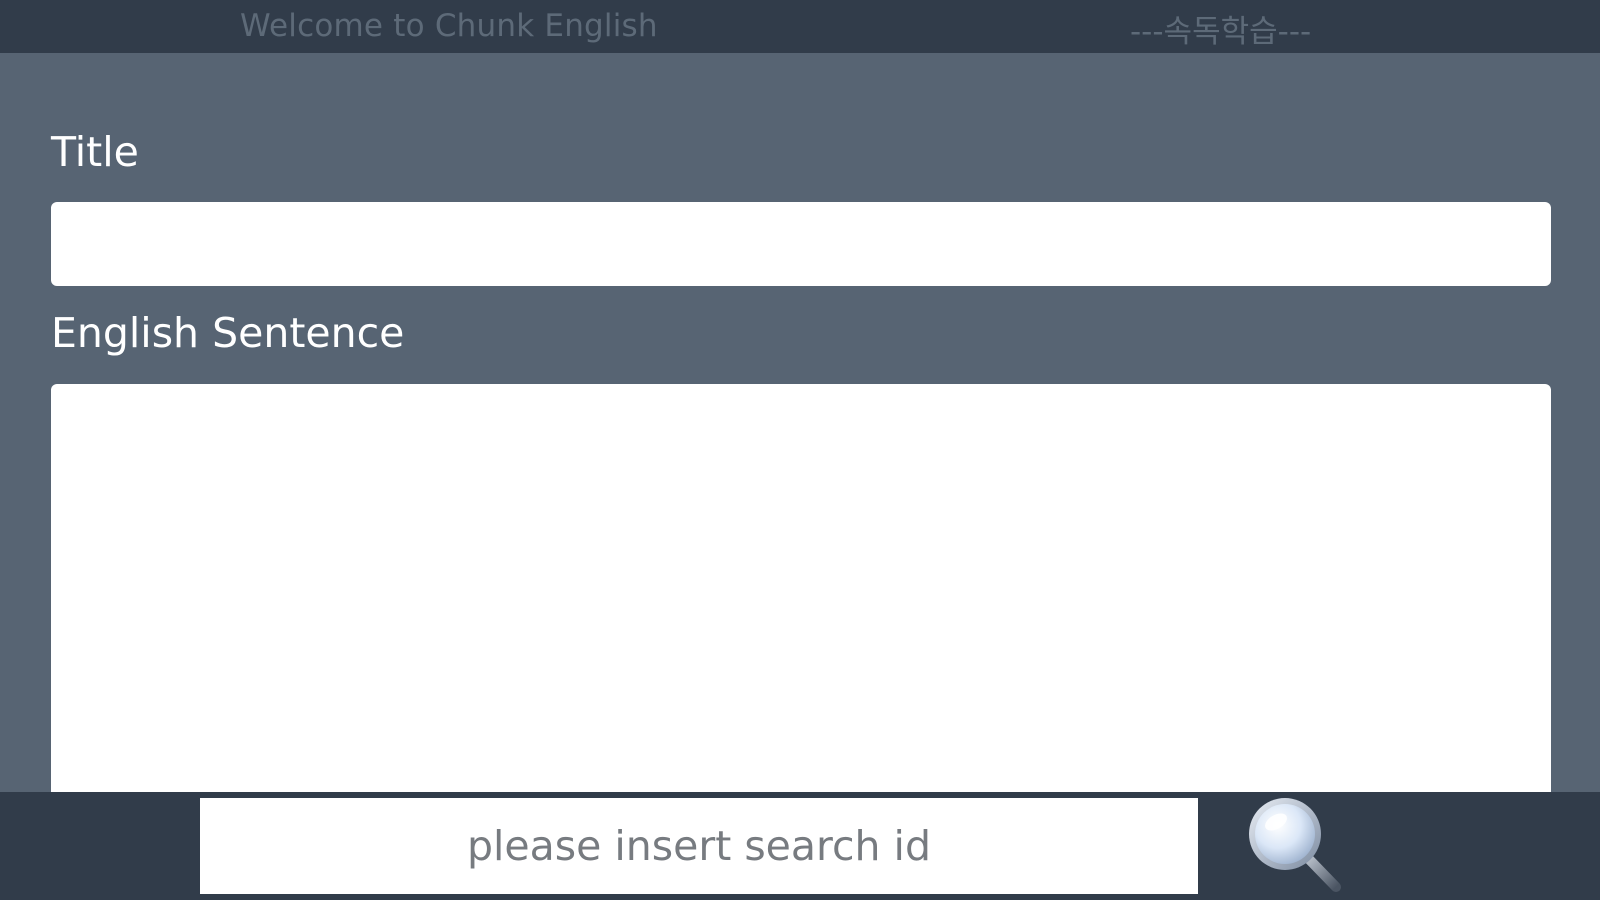 The image size is (1600, 900). Describe the element at coordinates (228, 333) in the screenshot. I see `english-sentence-label: English Sentence` at that location.